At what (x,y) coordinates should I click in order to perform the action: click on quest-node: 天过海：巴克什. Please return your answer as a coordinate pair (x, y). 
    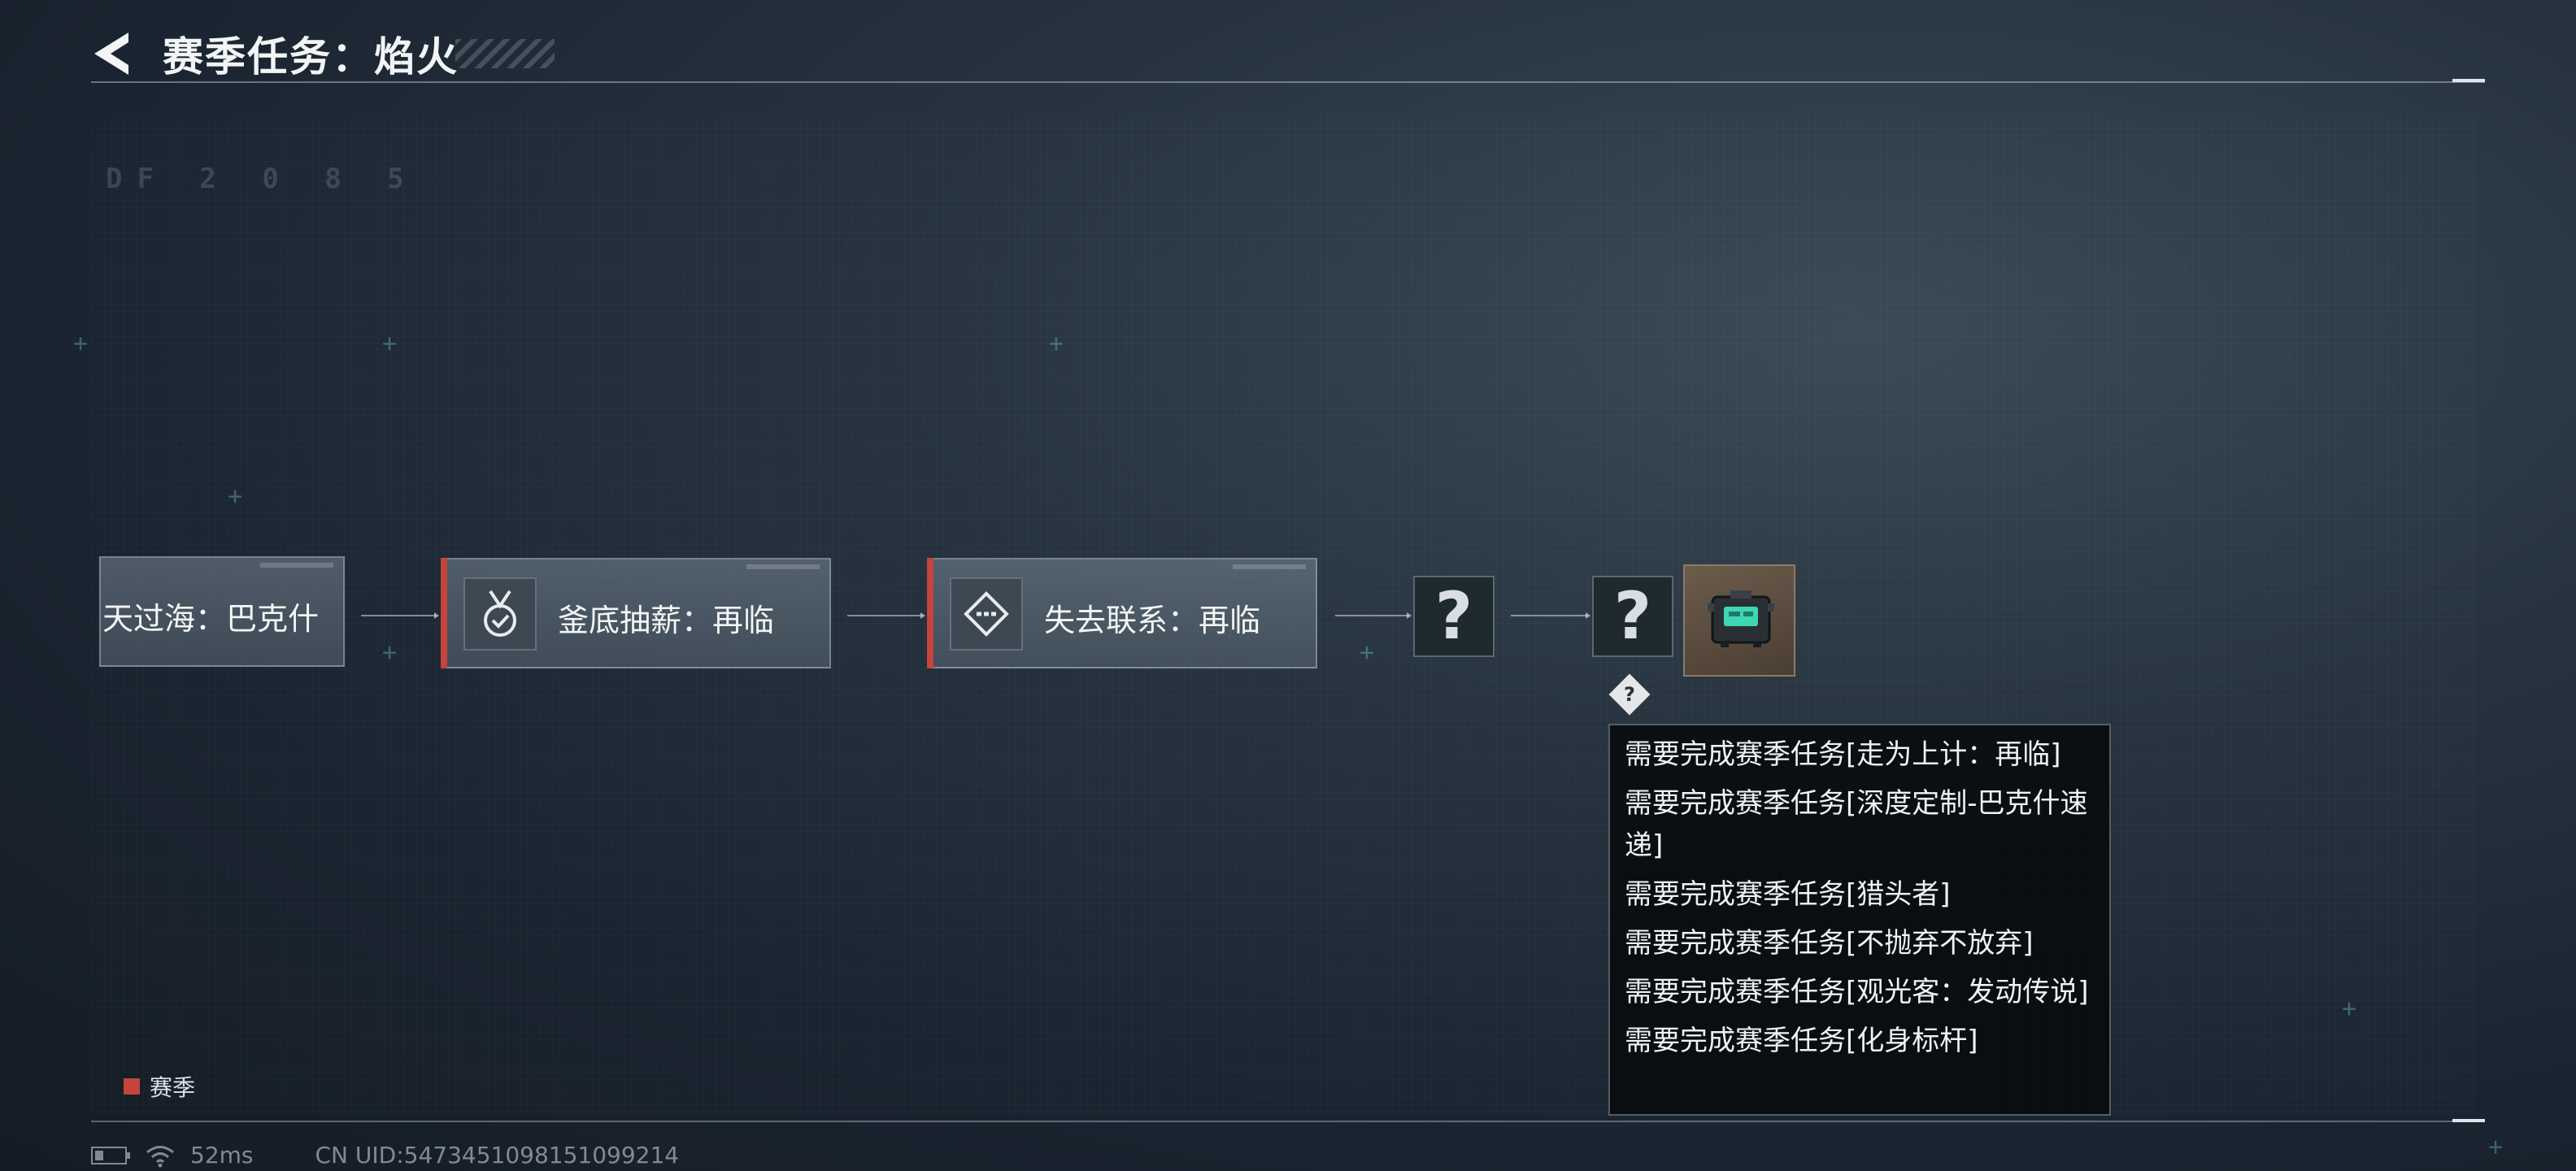
    Looking at the image, I should click on (222, 611).